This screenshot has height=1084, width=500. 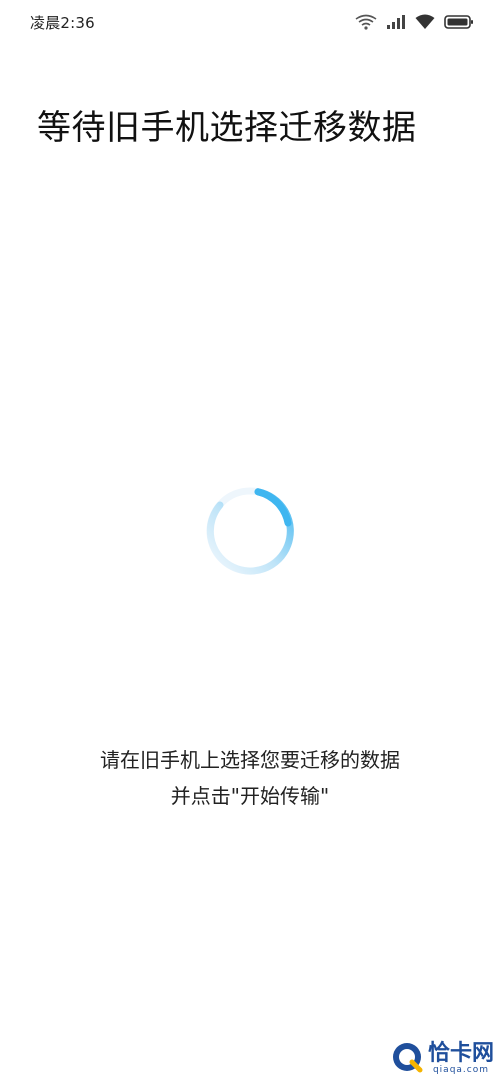 I want to click on status-bar: 凌晨2:36, so click(x=250, y=22).